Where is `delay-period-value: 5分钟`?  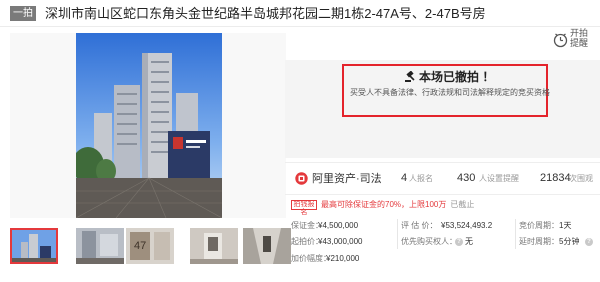 delay-period-value: 5分钟 is located at coordinates (569, 241).